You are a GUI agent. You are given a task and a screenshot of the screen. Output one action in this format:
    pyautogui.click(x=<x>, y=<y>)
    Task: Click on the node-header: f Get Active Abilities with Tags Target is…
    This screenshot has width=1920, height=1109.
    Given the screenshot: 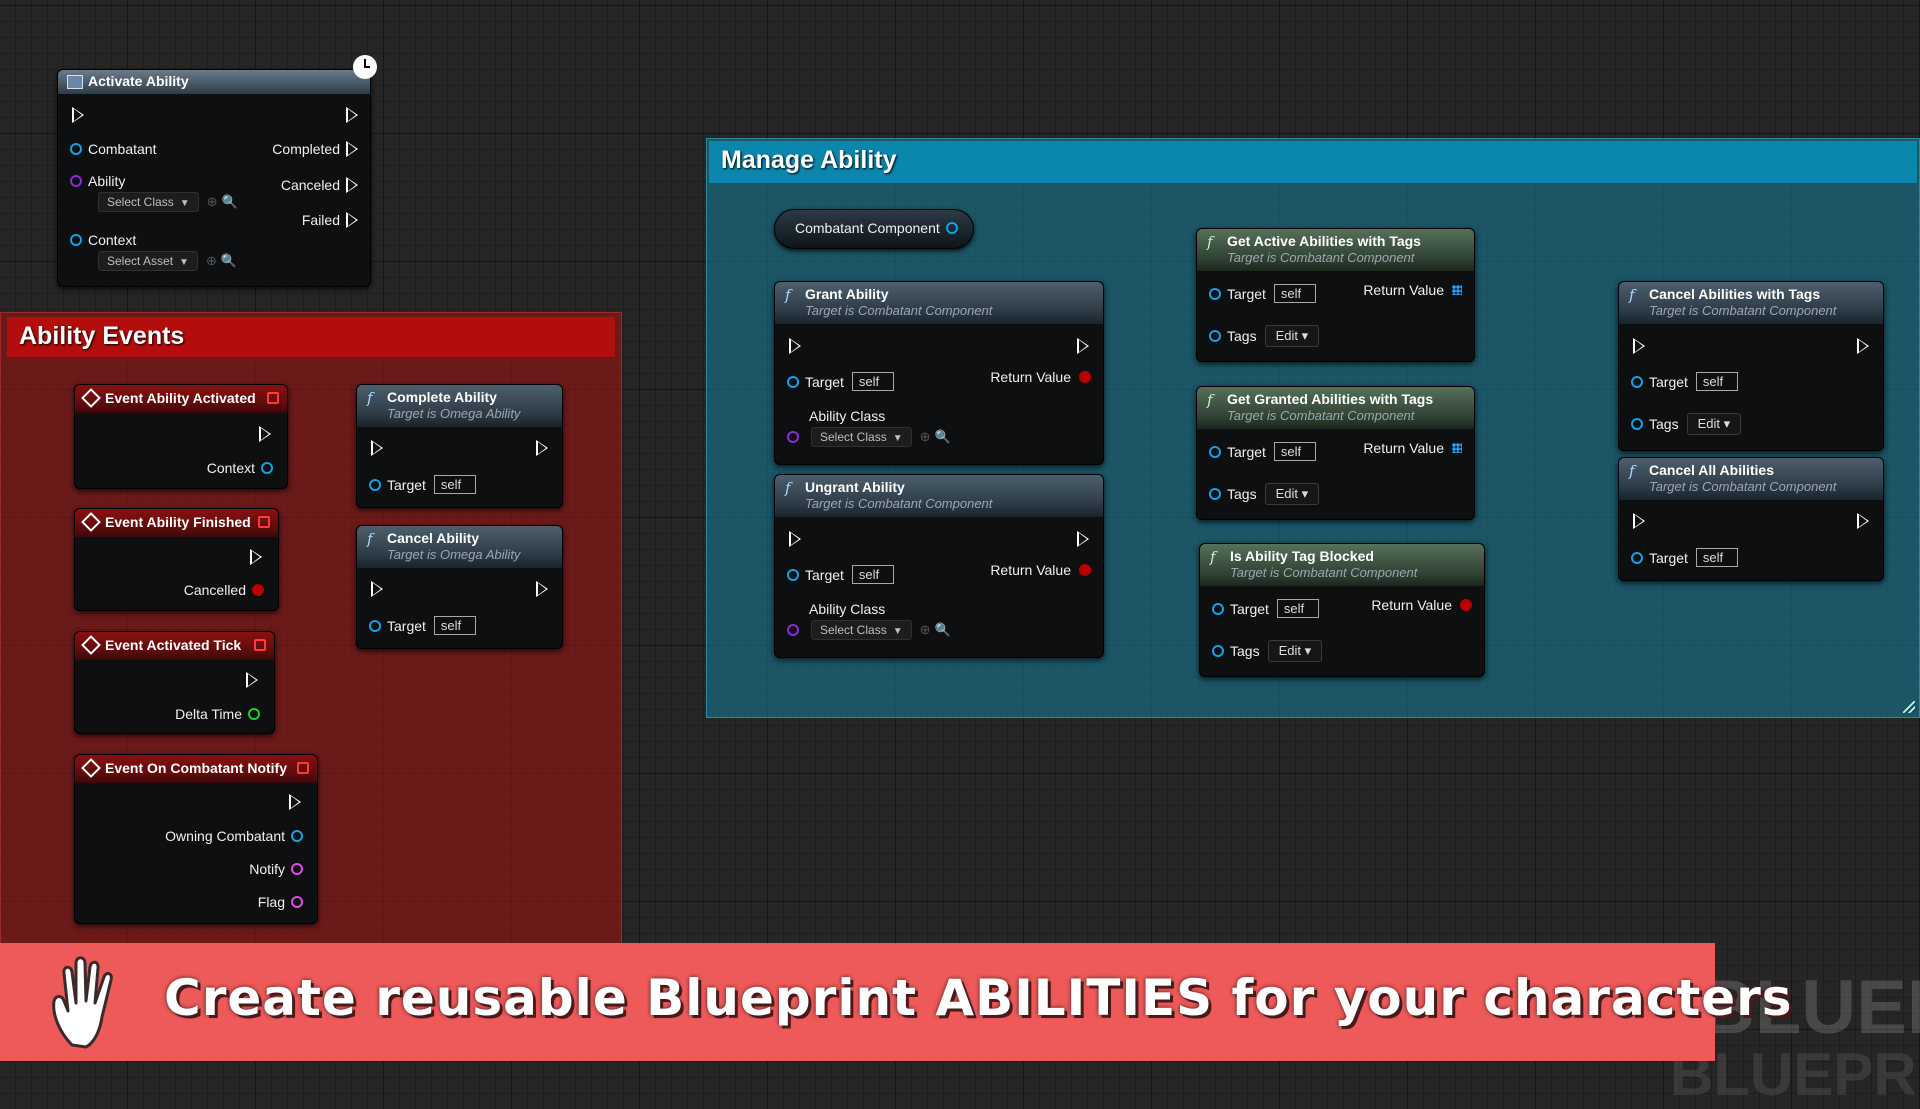 What is the action you would take?
    pyautogui.click(x=1335, y=250)
    